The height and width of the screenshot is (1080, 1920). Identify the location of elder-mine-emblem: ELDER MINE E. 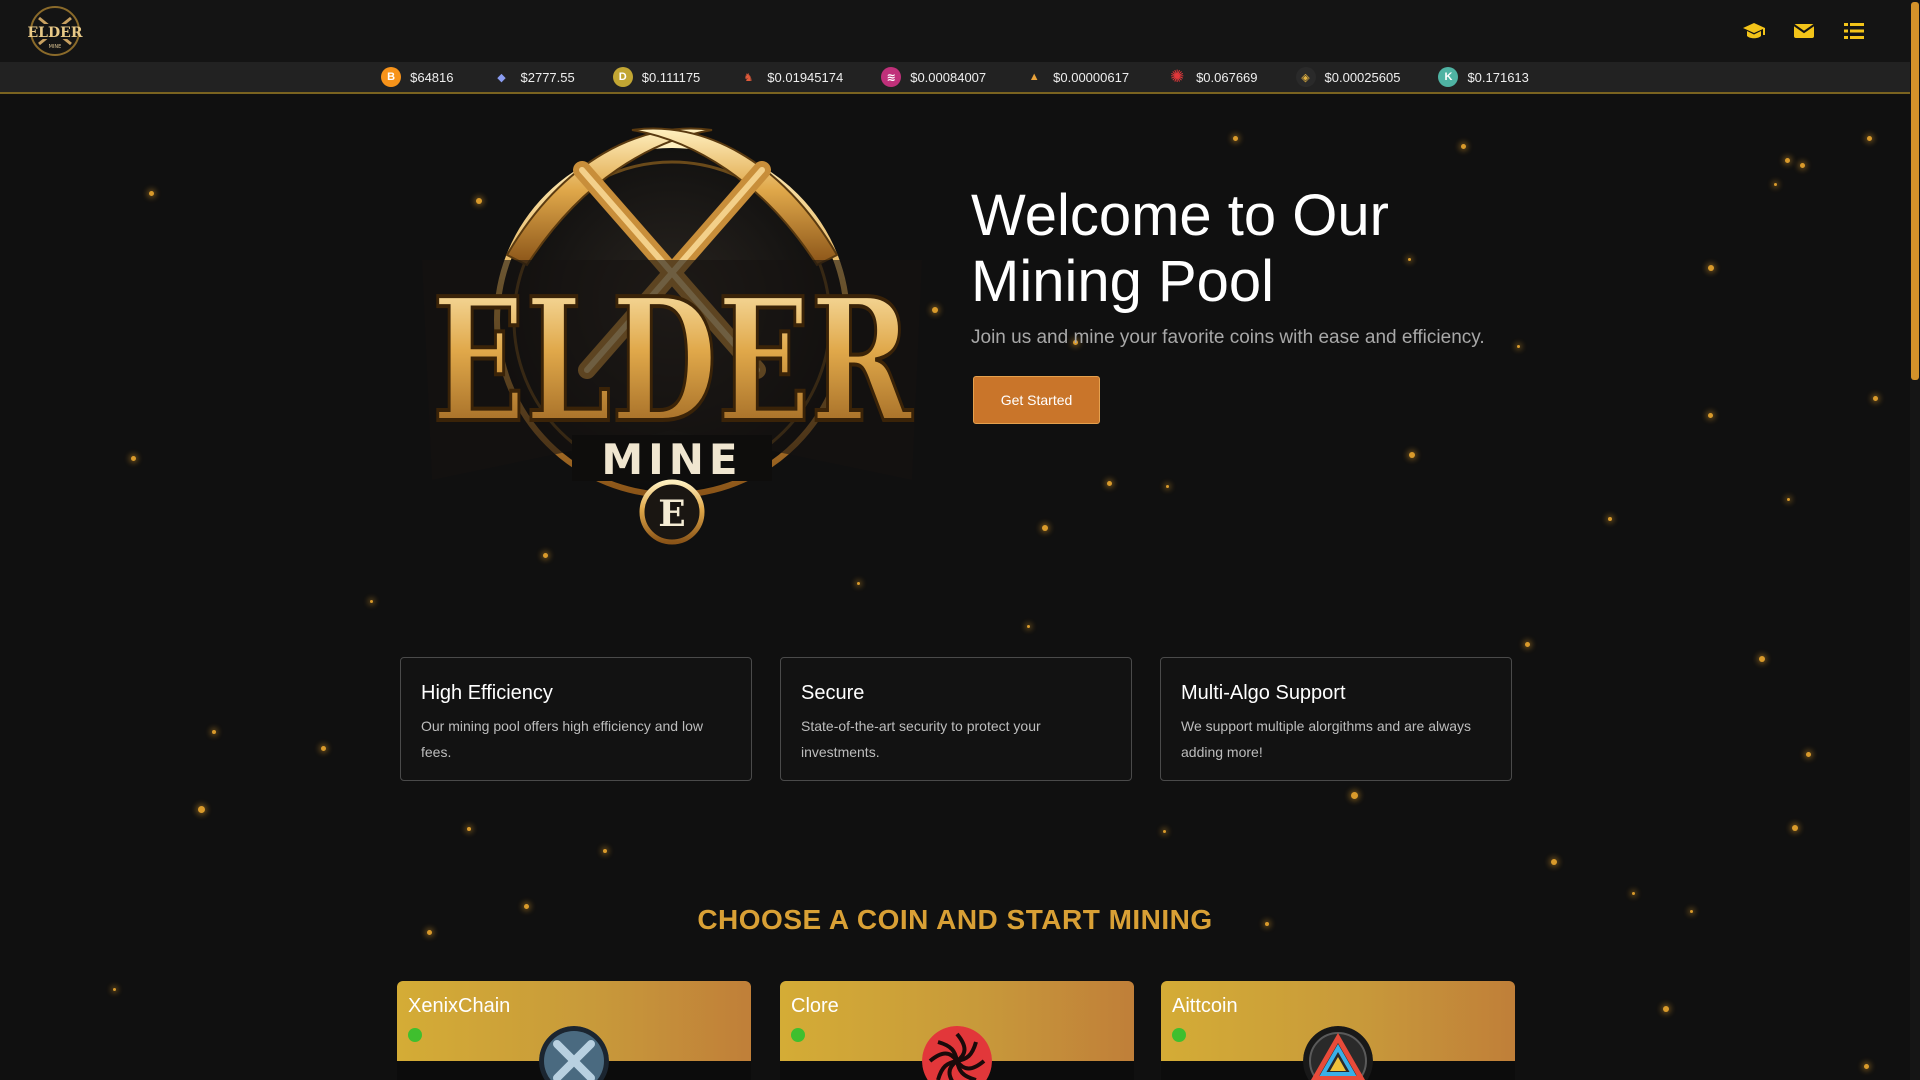
(672, 336).